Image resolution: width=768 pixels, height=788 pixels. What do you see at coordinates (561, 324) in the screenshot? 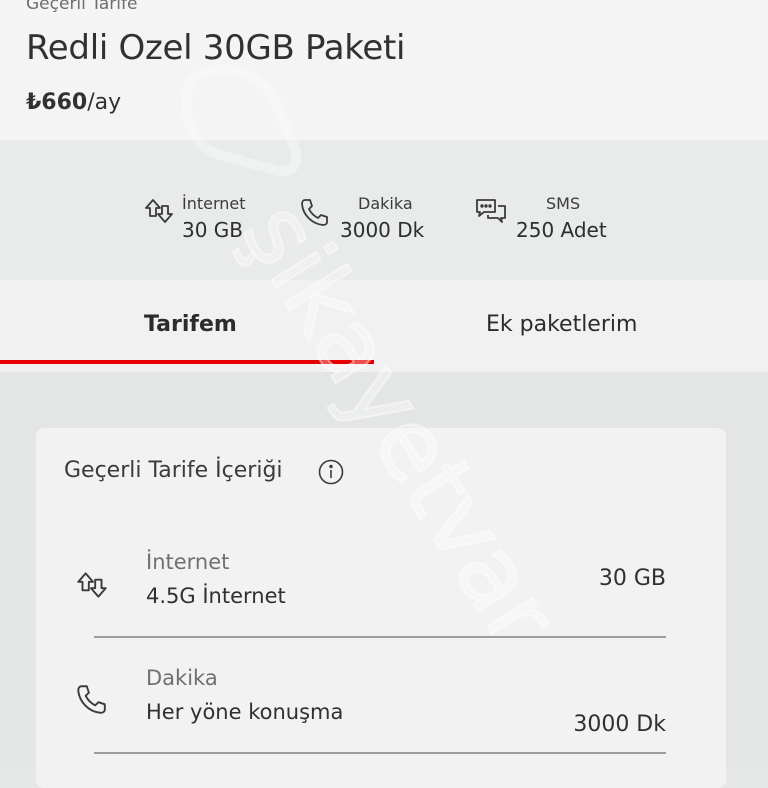
I see `tab-ek-paketlerim: Ek paketlerim` at bounding box center [561, 324].